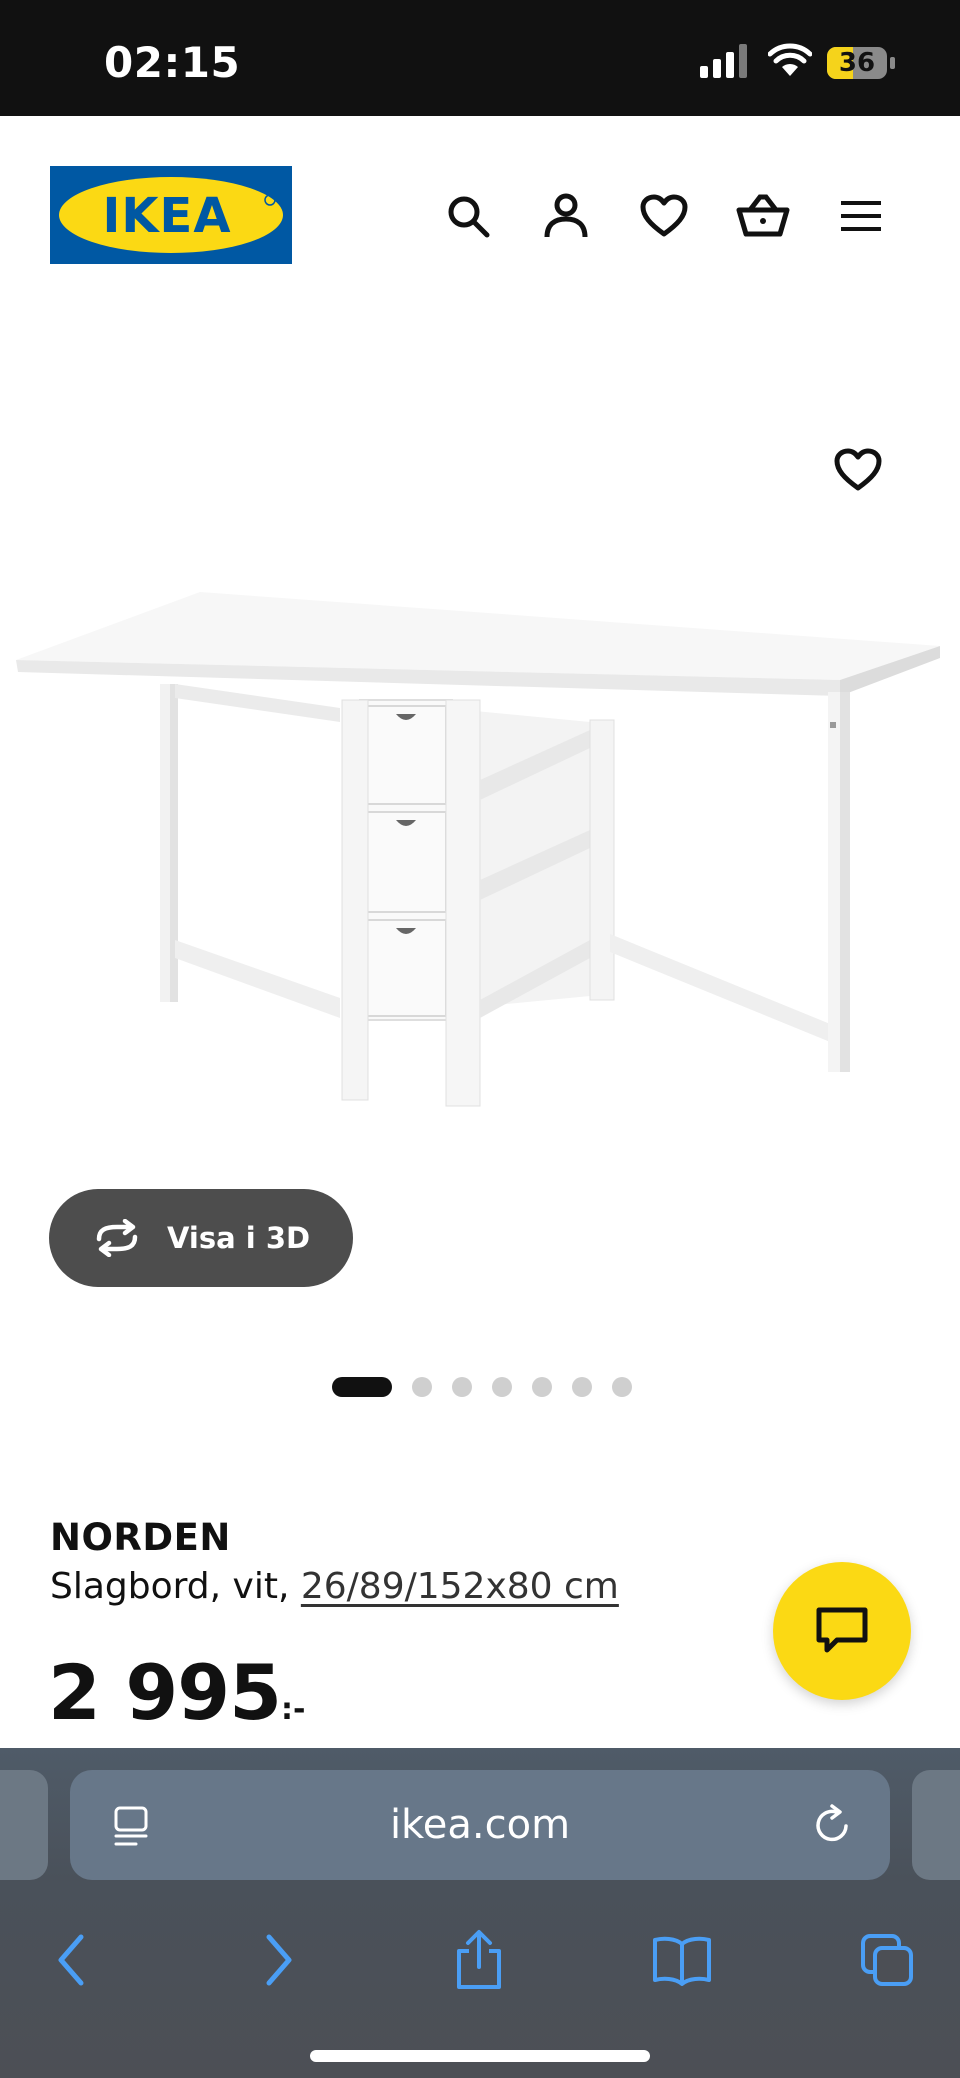 The image size is (960, 2078). I want to click on menu-button, so click(861, 216).